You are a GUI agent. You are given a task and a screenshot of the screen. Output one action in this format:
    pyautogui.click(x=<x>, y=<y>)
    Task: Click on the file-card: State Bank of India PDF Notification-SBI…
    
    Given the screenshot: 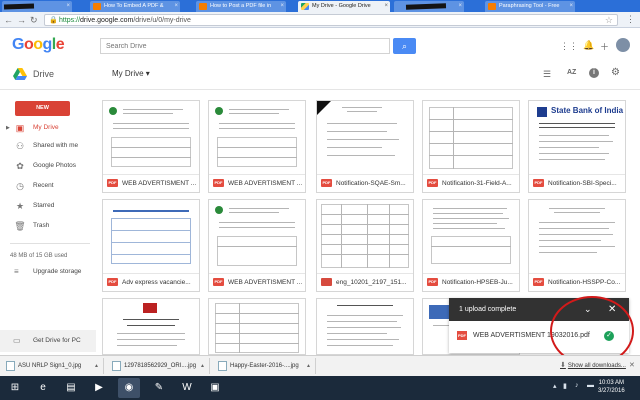 What is the action you would take?
    pyautogui.click(x=577, y=146)
    